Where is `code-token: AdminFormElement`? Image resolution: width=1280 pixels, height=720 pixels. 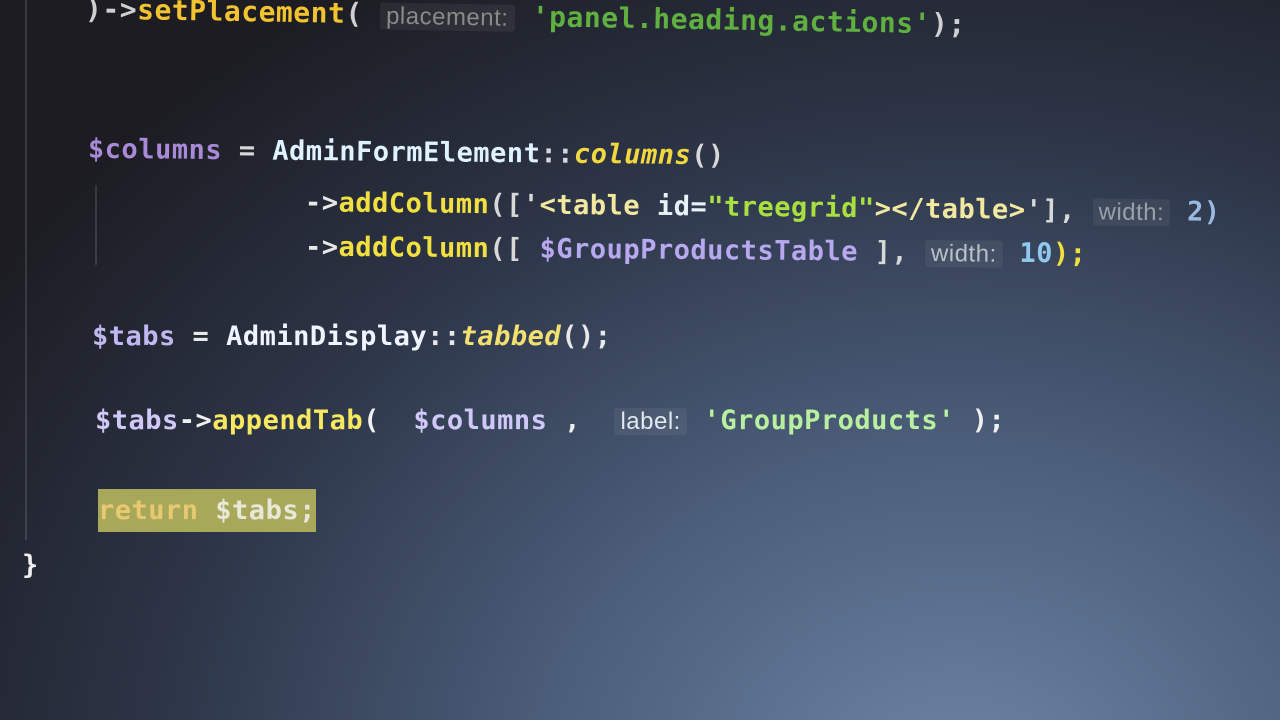
code-token: AdminFormElement is located at coordinates (406, 152).